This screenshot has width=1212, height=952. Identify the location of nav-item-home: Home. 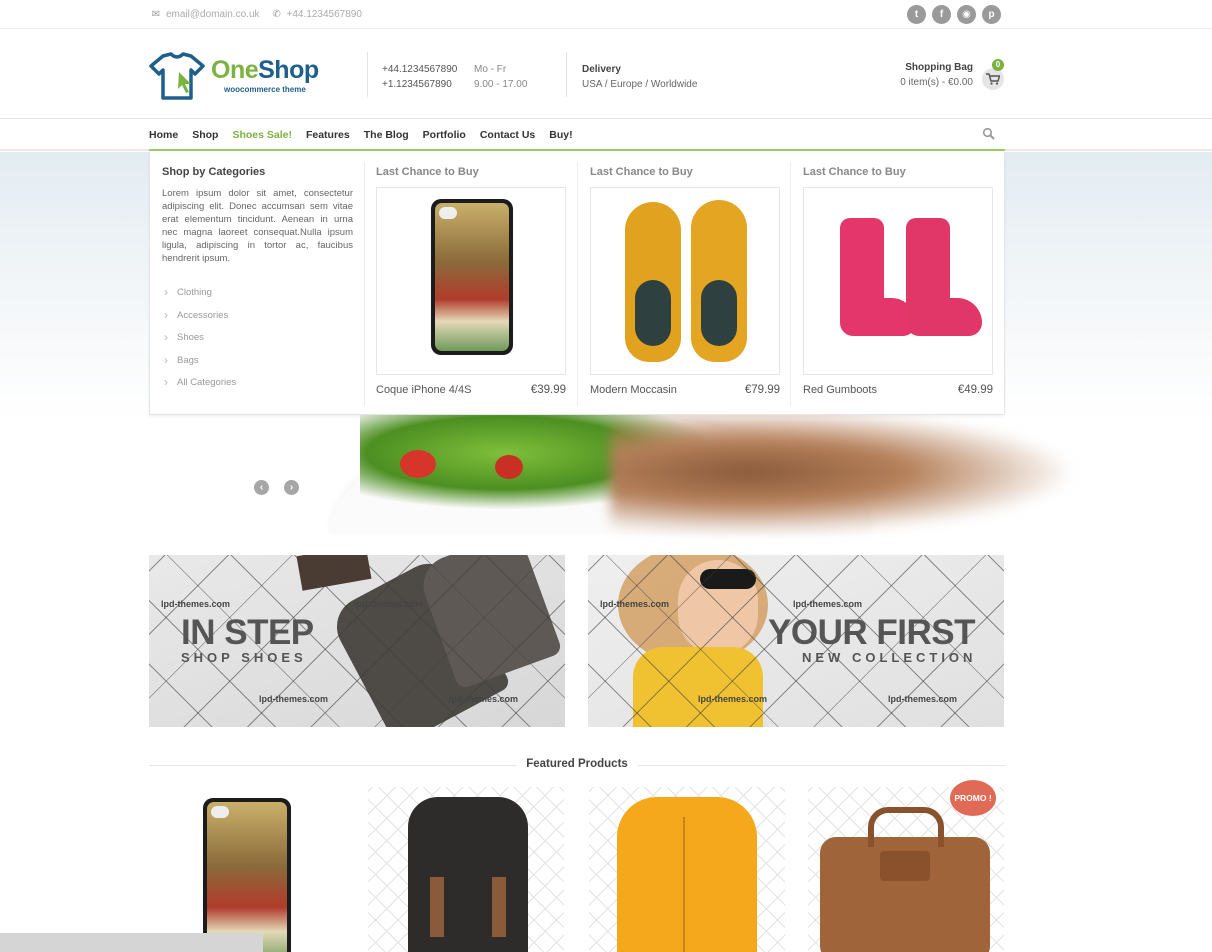
(163, 135).